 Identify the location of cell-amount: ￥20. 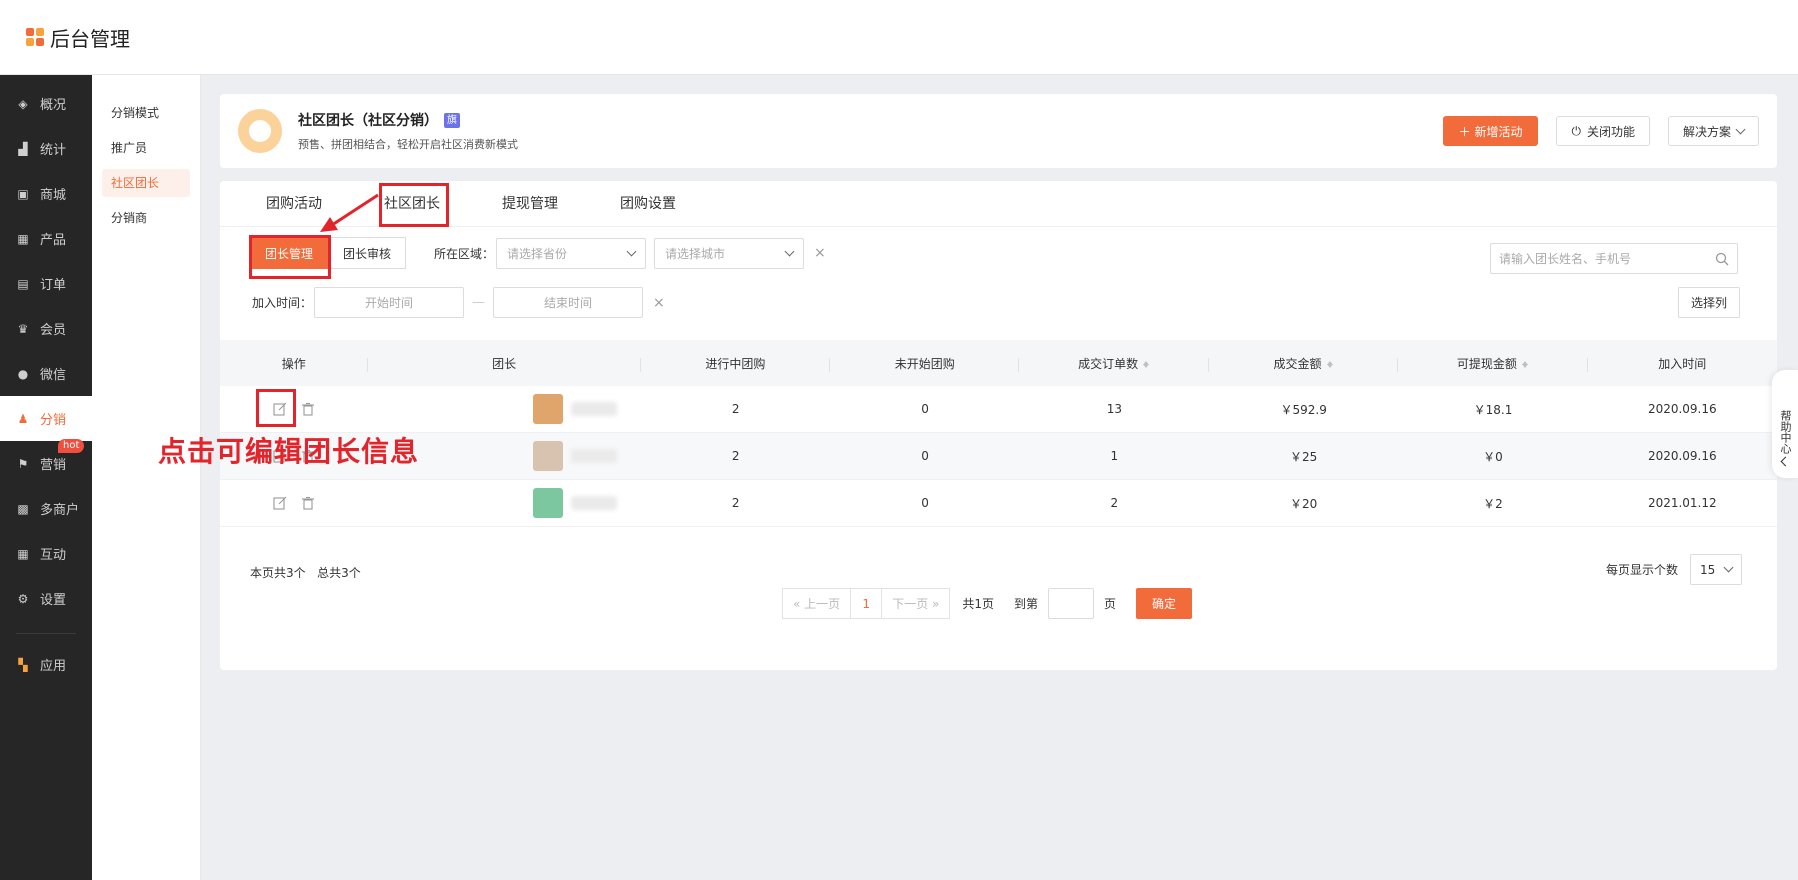
(1304, 503).